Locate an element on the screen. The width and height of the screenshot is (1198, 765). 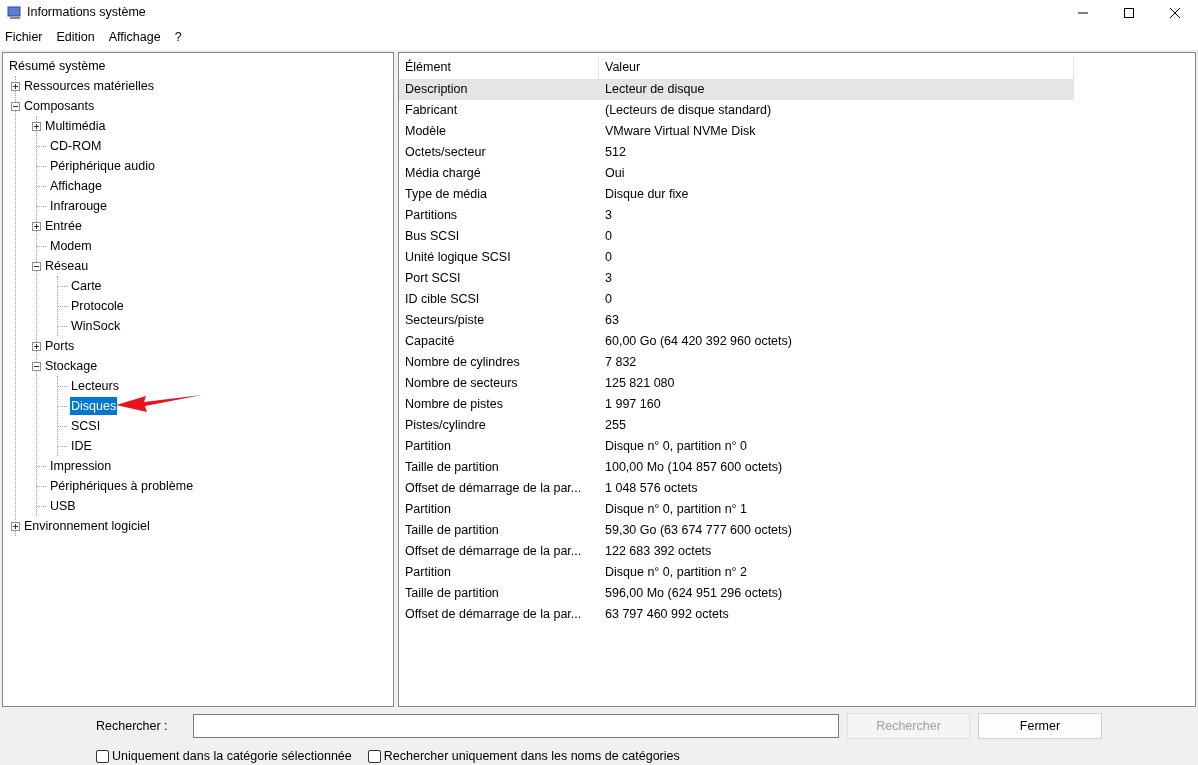
tree-item: Disques is located at coordinates (94, 406).